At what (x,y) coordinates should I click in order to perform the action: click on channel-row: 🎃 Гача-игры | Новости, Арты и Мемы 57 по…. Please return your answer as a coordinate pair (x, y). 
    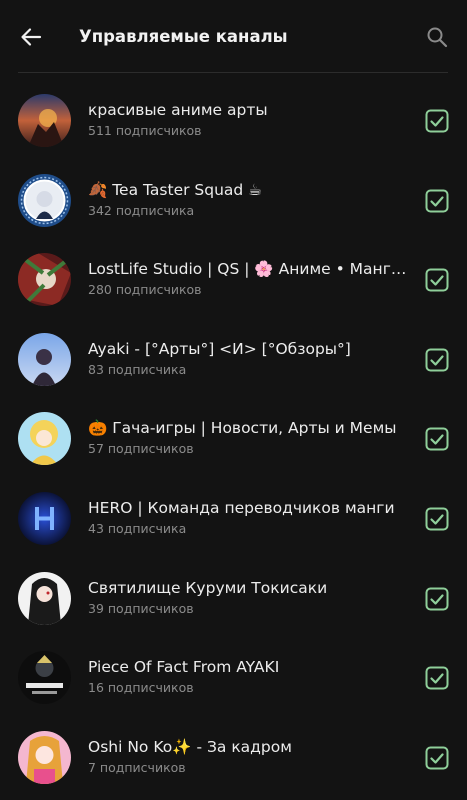
    Looking at the image, I should click on (233, 439).